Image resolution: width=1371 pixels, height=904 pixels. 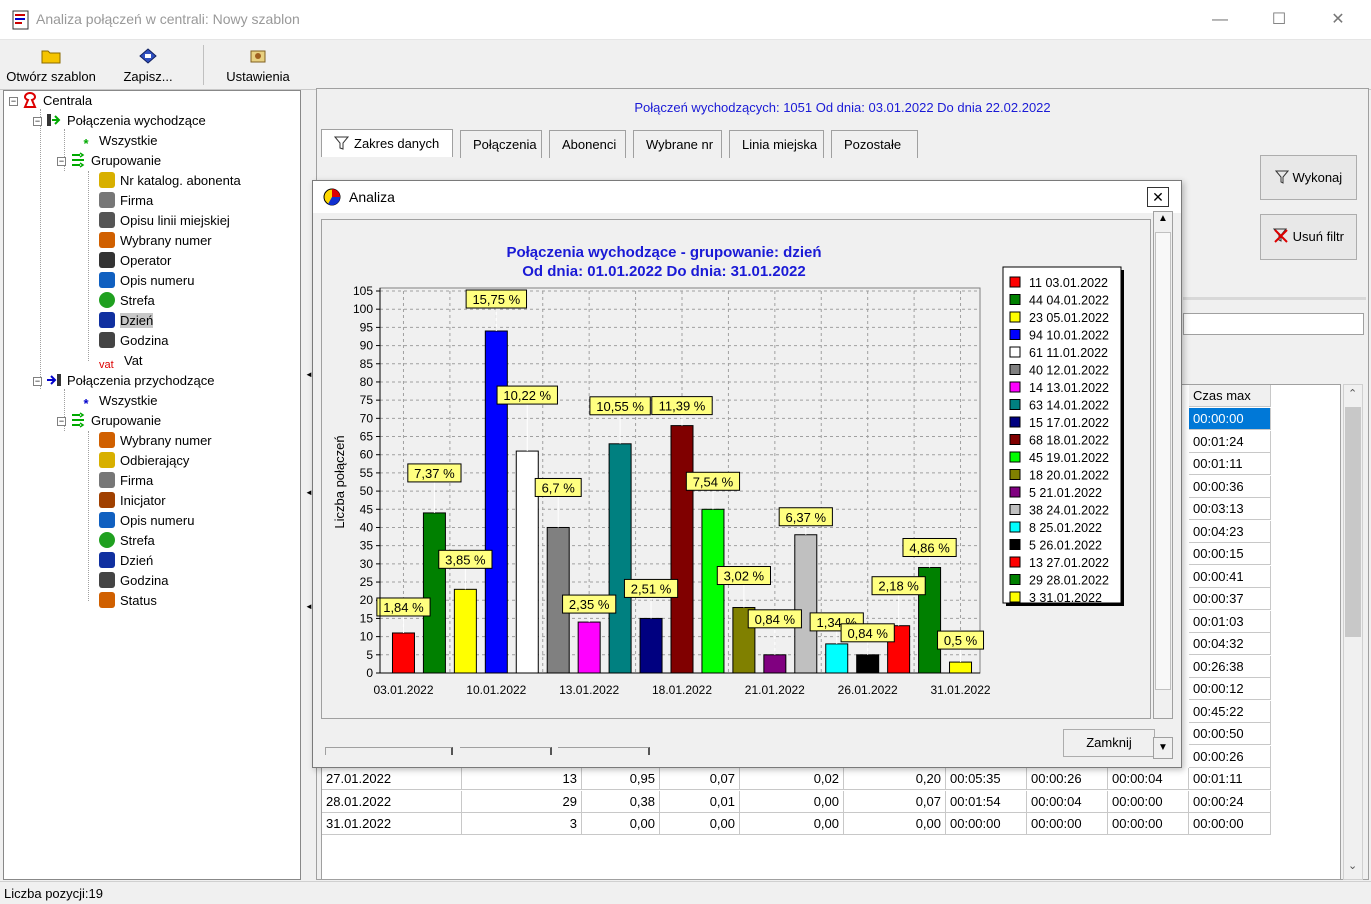 What do you see at coordinates (522, 779) in the screenshot?
I see `grid-cell: 13` at bounding box center [522, 779].